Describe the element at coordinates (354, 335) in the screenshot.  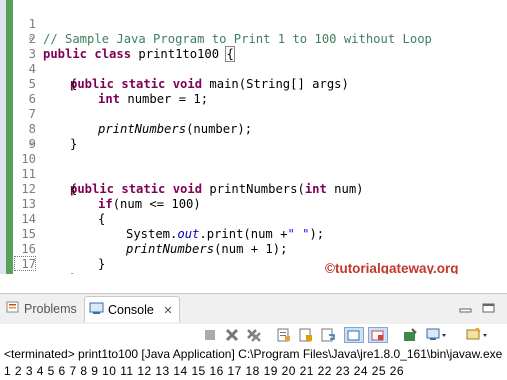
I see `show-console-on-stdout-icon` at that location.